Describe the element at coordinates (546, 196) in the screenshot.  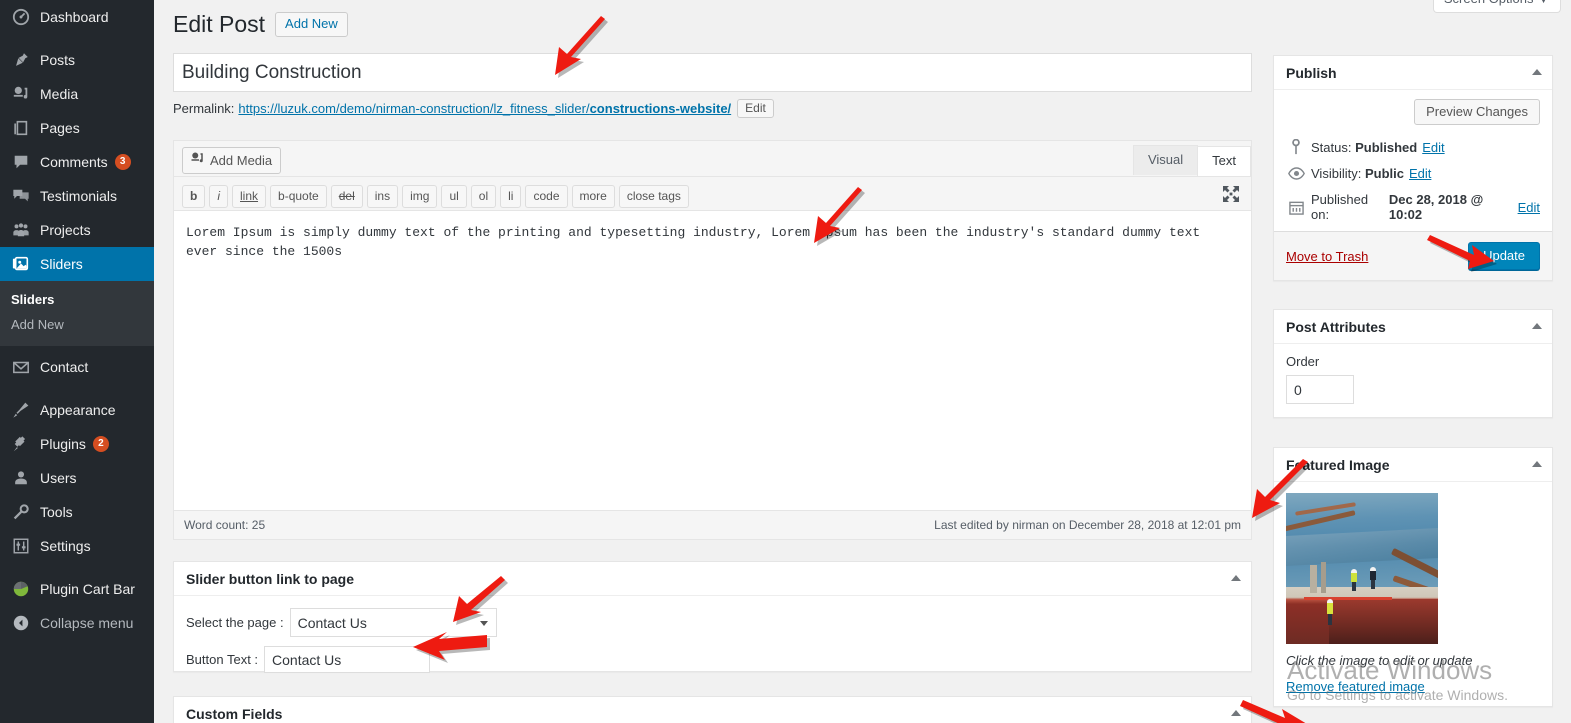
I see `qt-button-code: code` at that location.